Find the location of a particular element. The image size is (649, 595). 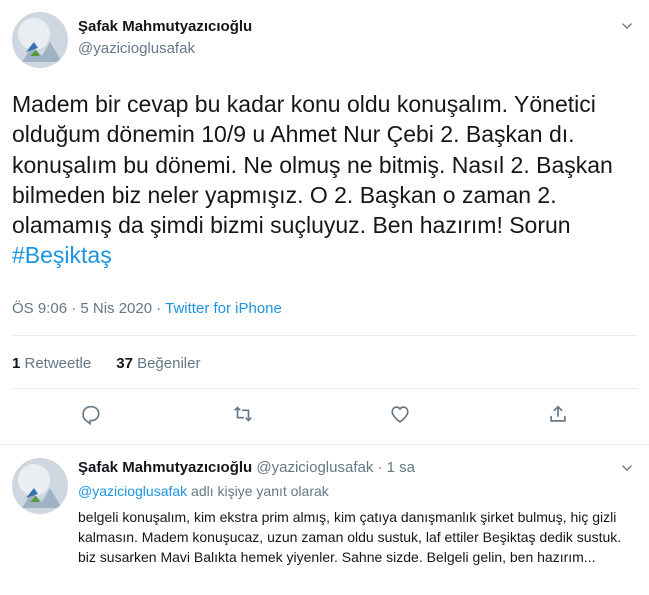

like-stat: 37 Beğeniler is located at coordinates (158, 363).